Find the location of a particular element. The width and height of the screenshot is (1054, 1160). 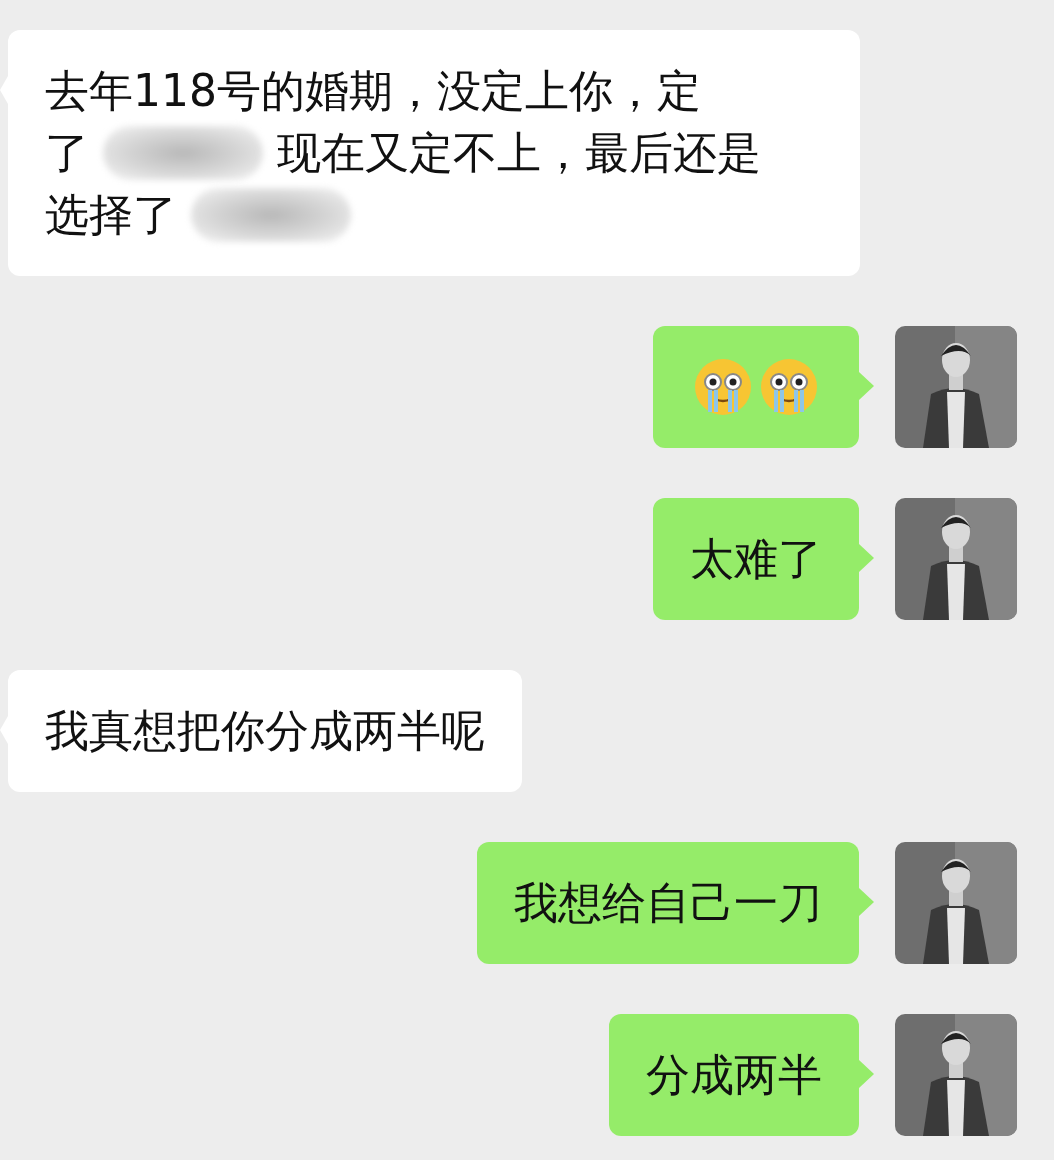

message-text: 我真想把你分成两半呢 is located at coordinates (265, 731).